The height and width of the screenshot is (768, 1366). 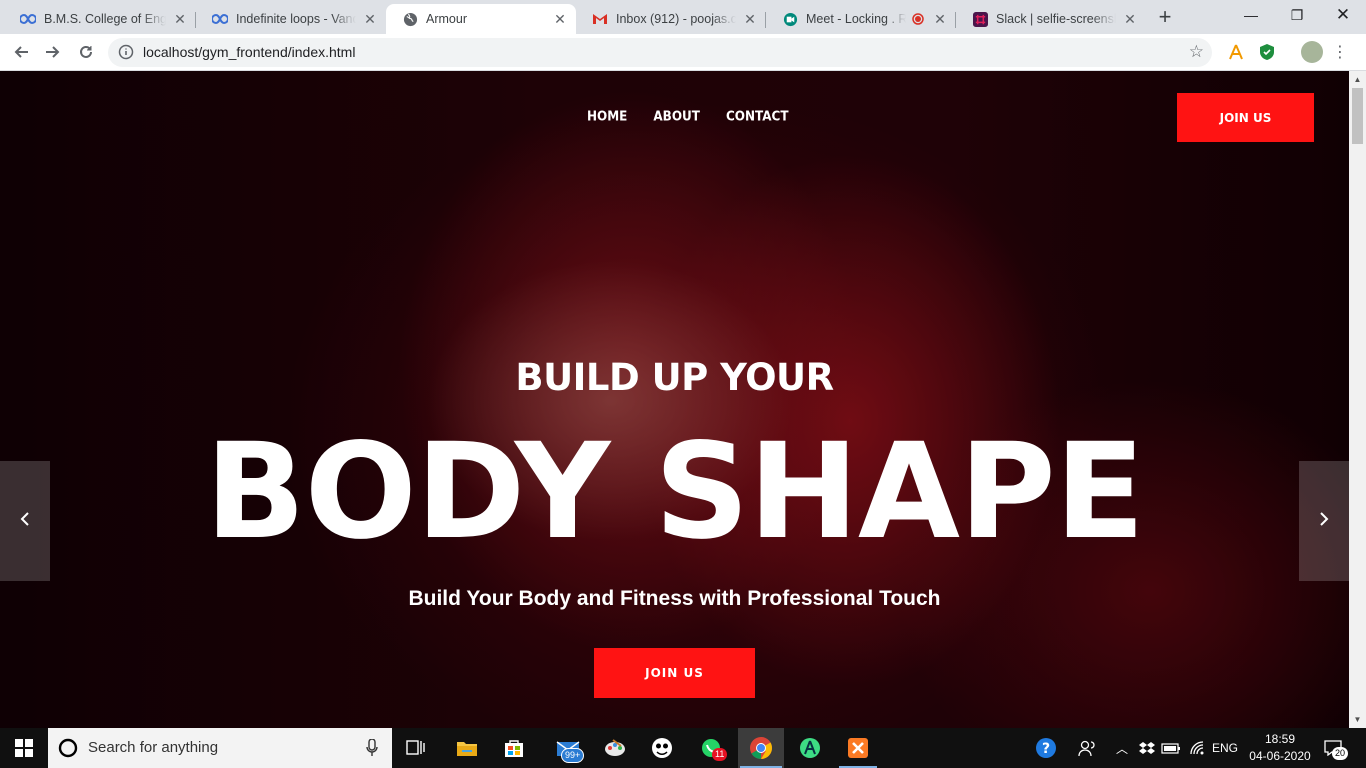 I want to click on paint-icon, so click(x=615, y=748).